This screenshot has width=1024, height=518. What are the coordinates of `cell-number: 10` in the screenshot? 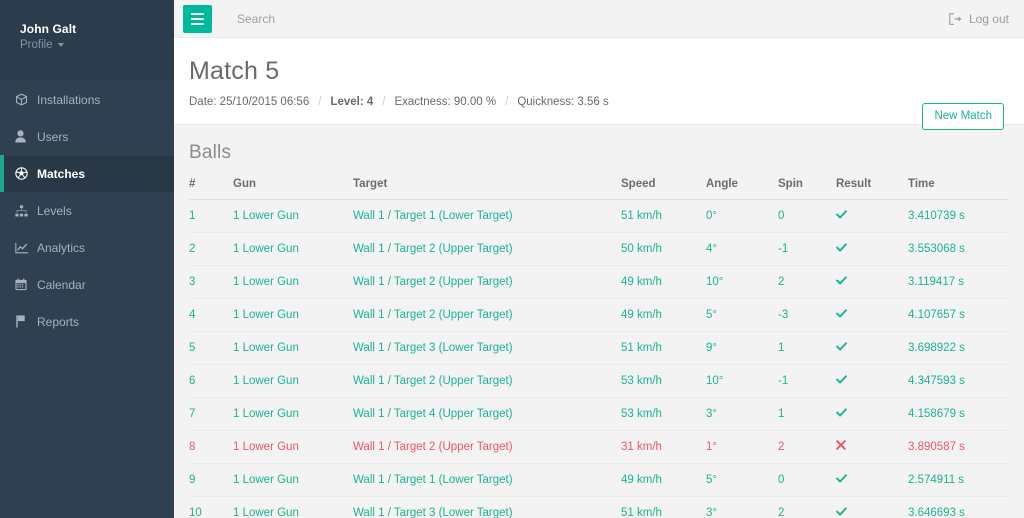 It's located at (211, 507).